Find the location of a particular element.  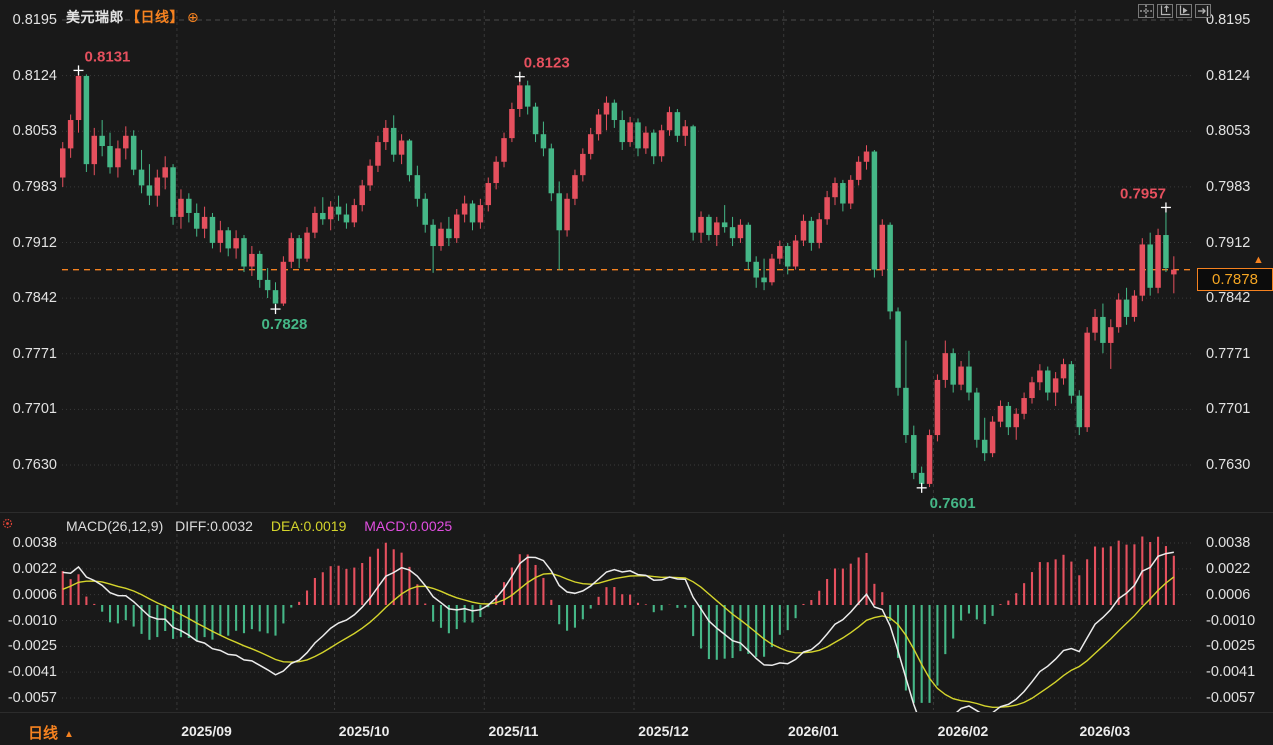

auto-play-icon is located at coordinates (1184, 10).